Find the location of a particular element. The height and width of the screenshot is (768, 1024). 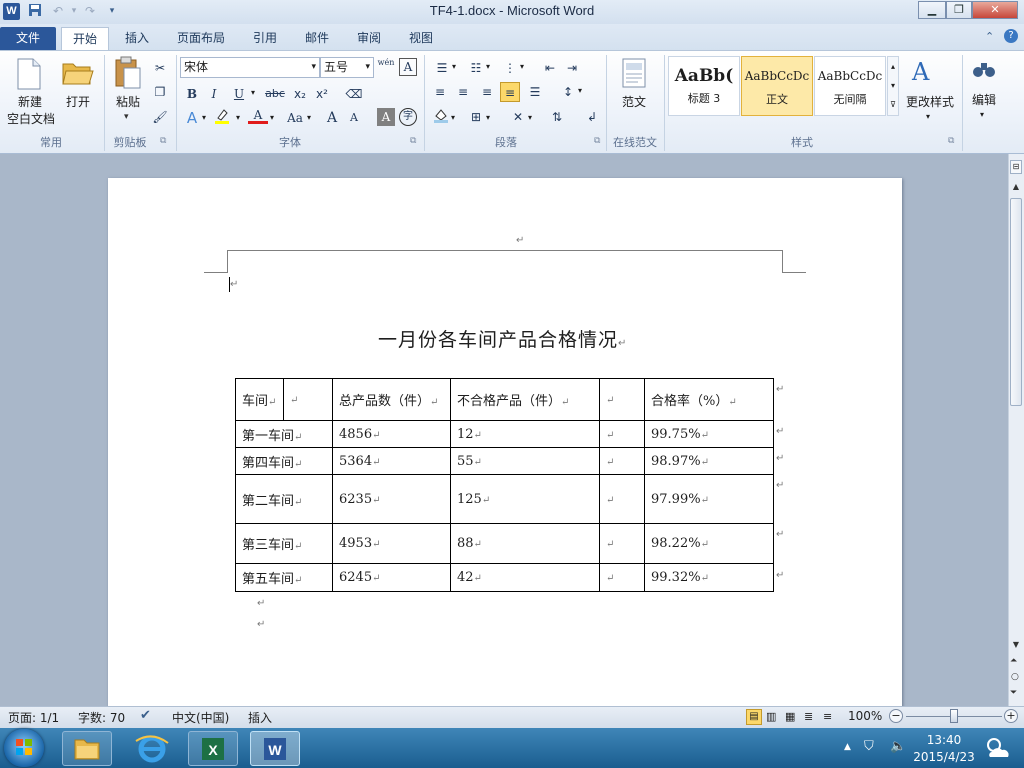

table-header-cell: 合格率（%）↵ is located at coordinates (709, 399).